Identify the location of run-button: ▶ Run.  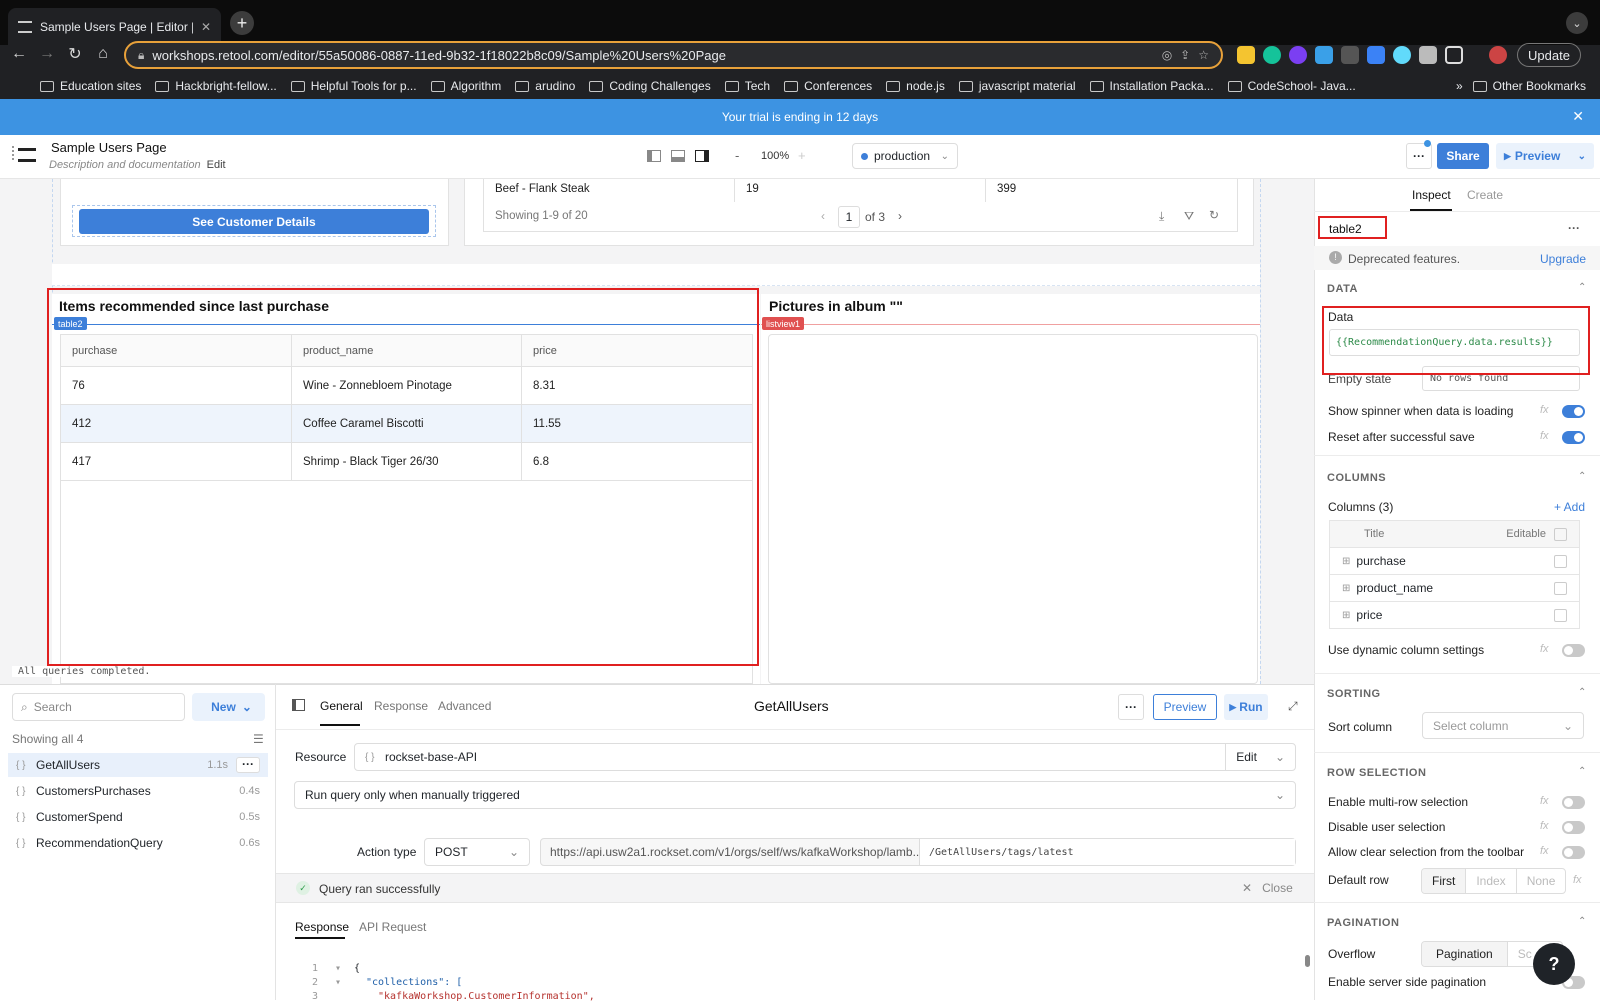
(1246, 707).